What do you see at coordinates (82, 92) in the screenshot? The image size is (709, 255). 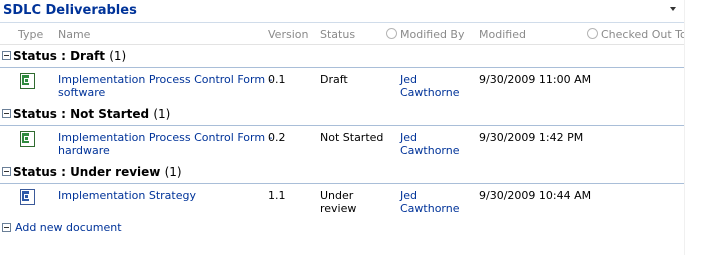 I see `name-line-2: software` at bounding box center [82, 92].